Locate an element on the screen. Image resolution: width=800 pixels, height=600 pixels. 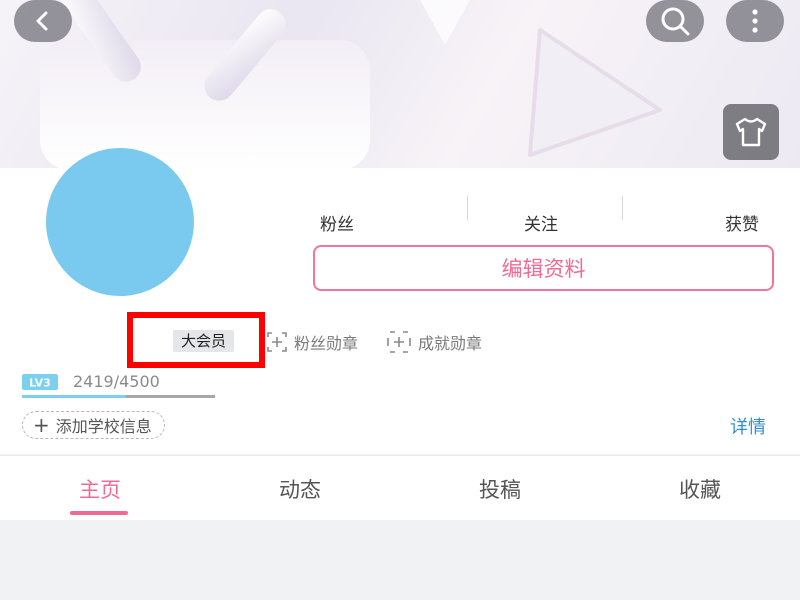
achievement-medal-button: 成就勋章 is located at coordinates (434, 342).